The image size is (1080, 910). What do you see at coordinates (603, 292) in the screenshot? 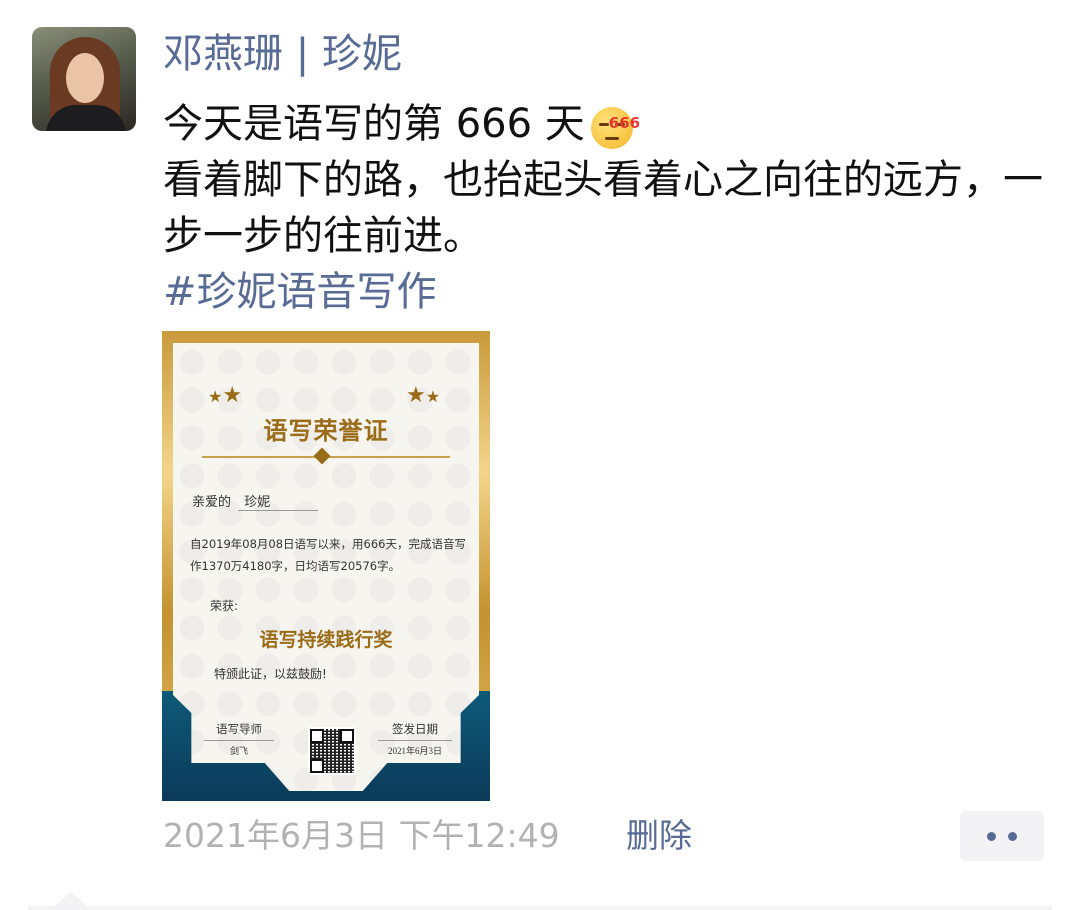
I see `hashtag-link: #珍妮语音写作` at bounding box center [603, 292].